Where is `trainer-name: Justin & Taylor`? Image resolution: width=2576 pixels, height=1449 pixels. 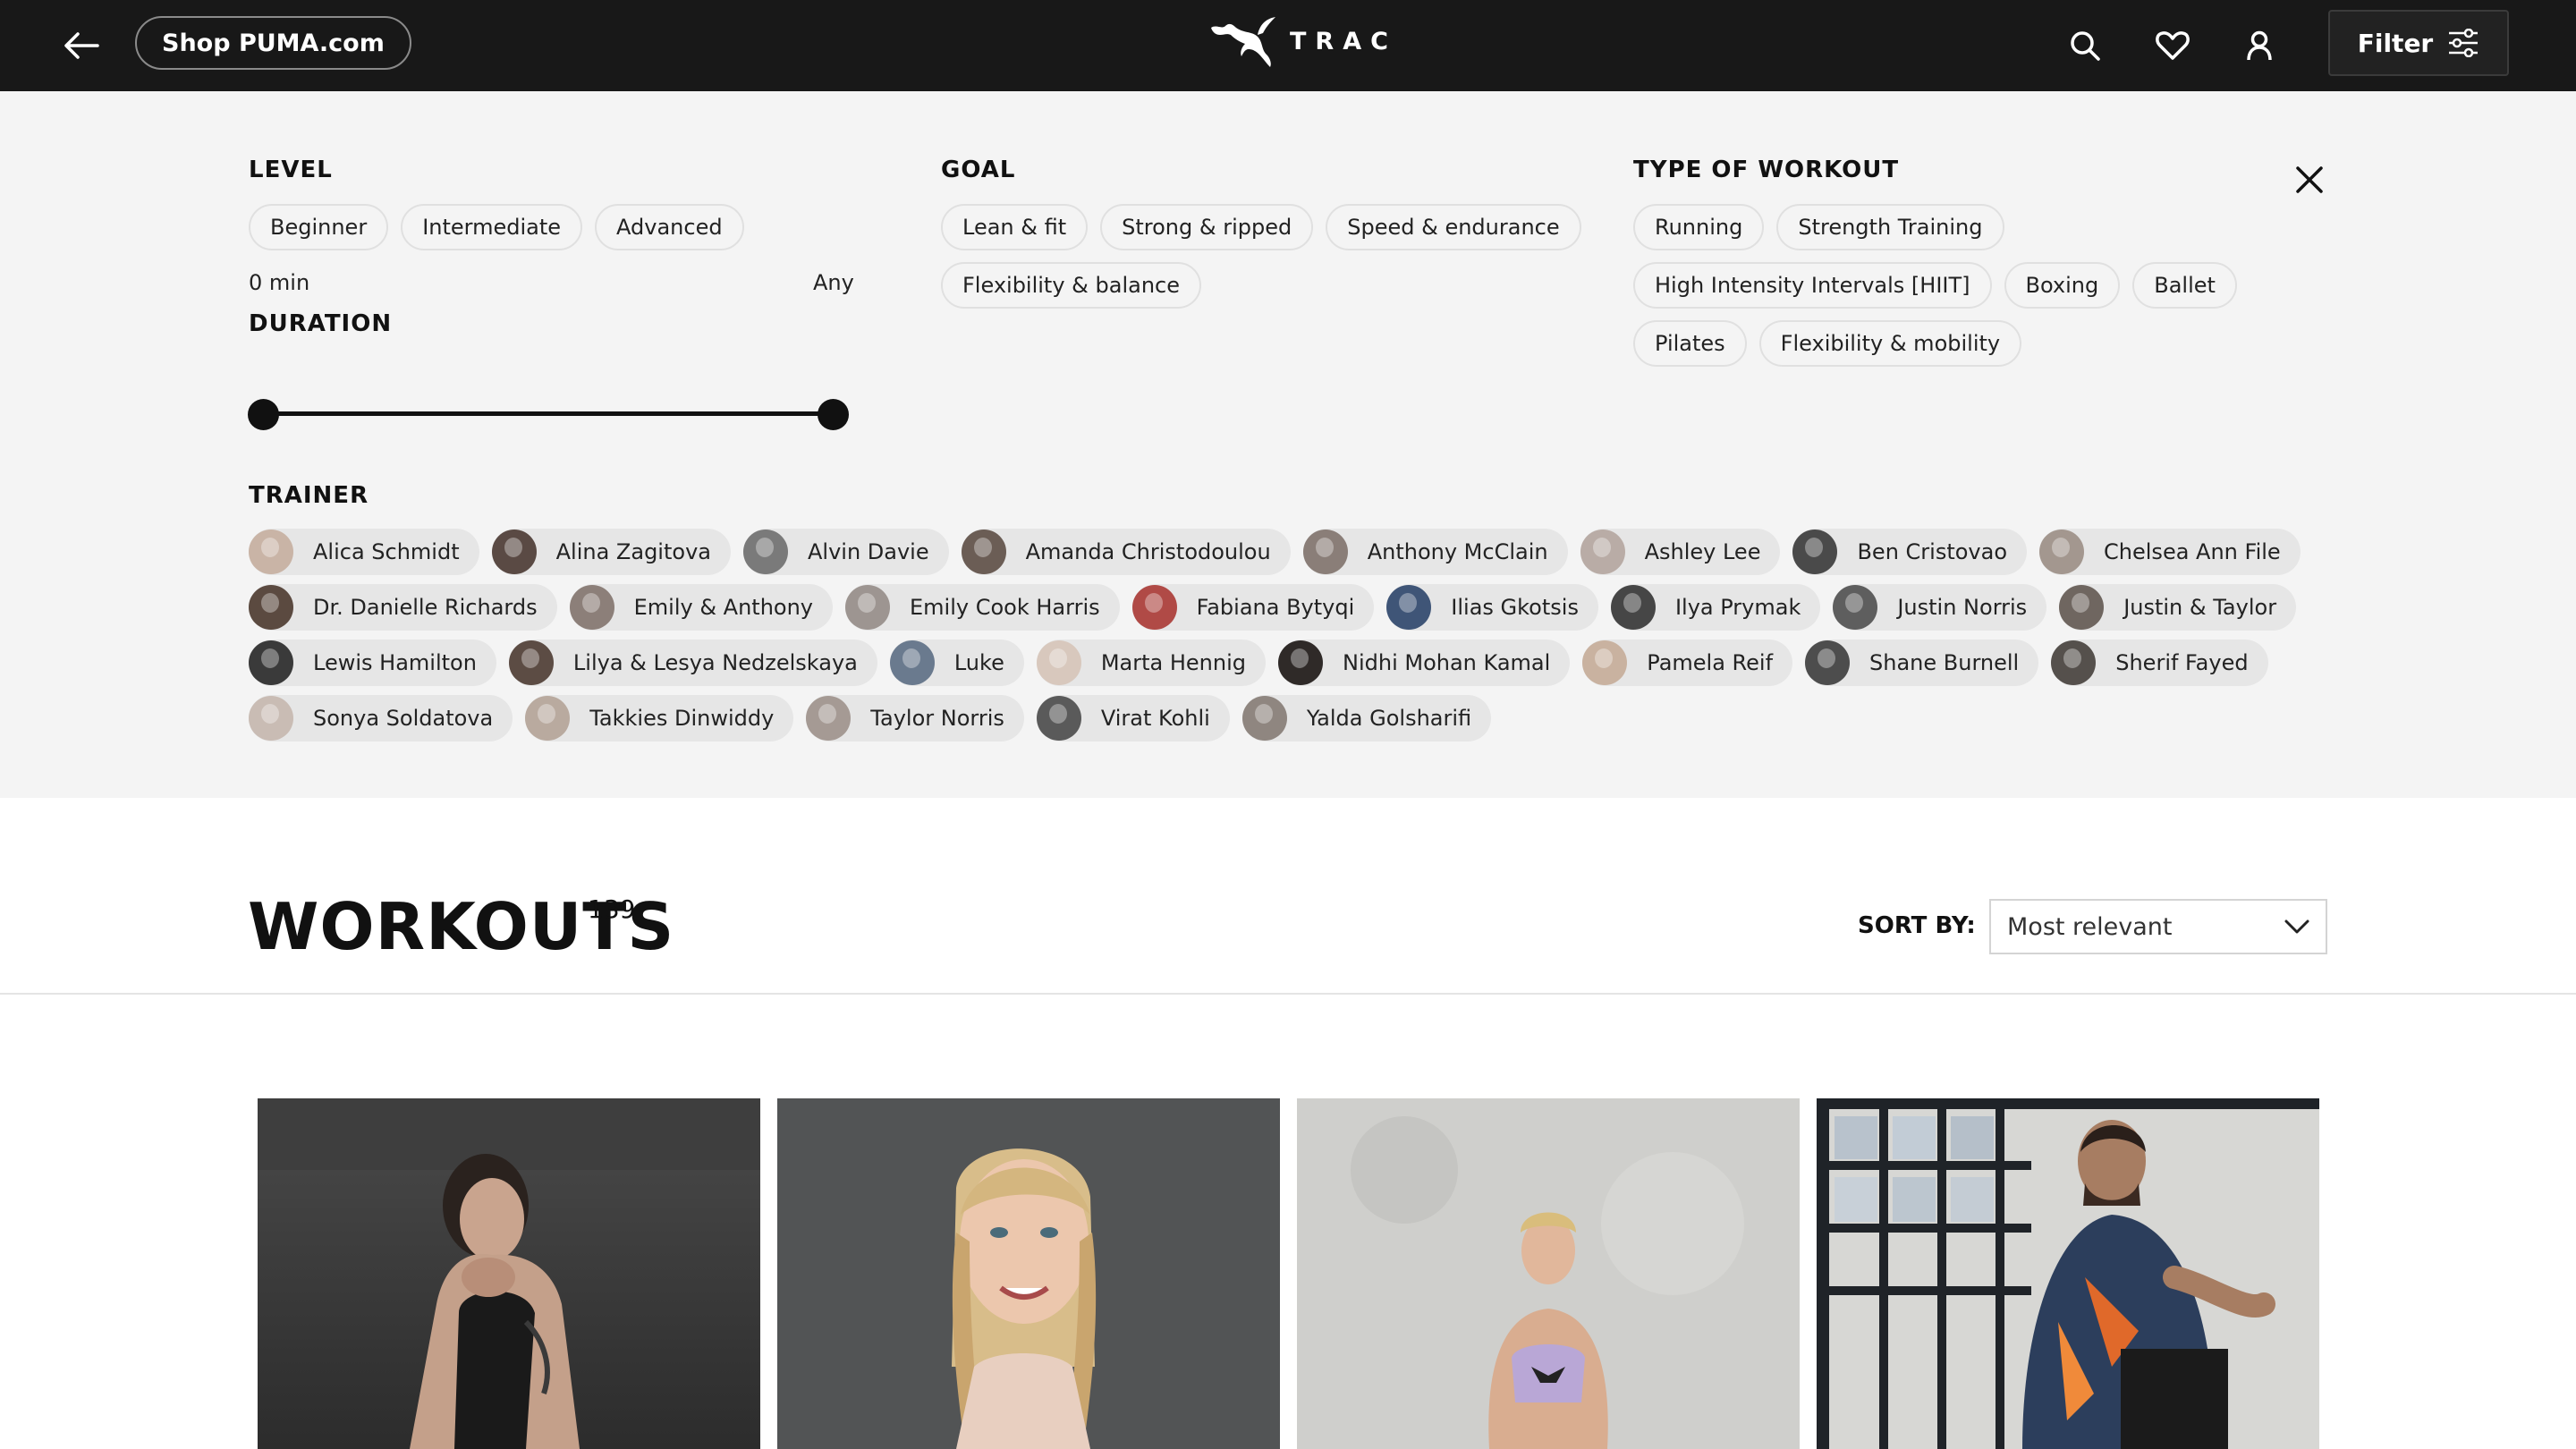 trainer-name: Justin & Taylor is located at coordinates (2200, 607).